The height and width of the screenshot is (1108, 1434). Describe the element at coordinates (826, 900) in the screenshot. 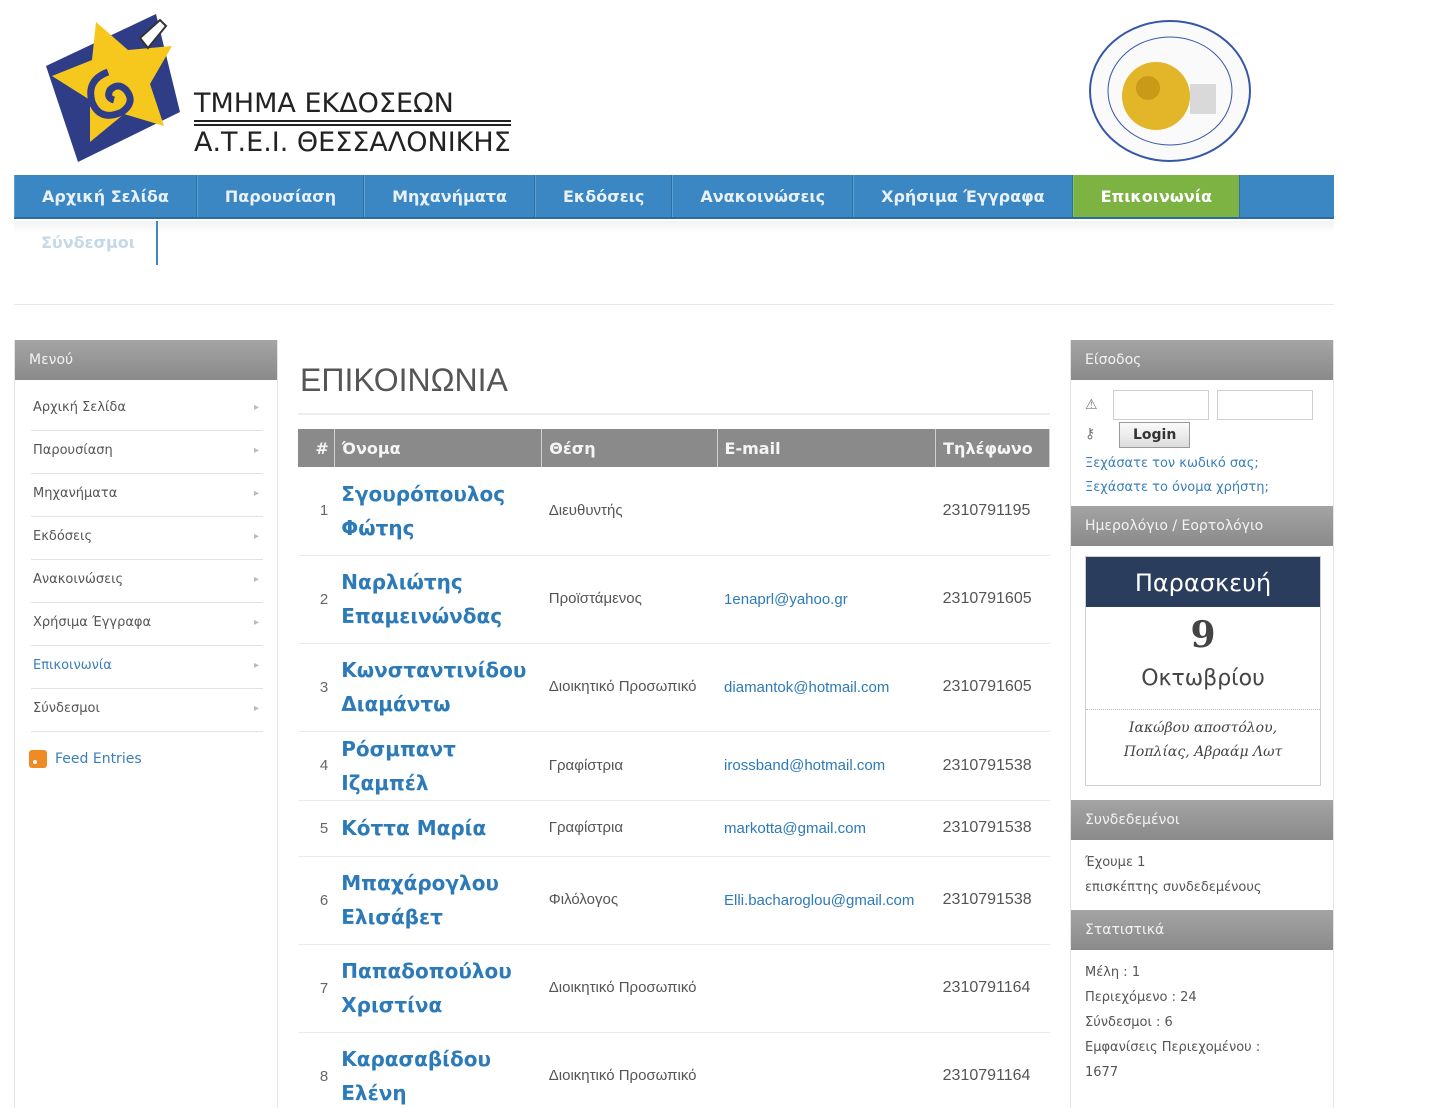

I see `contact-email-link: Elli.bacharoglou@gmail.com` at that location.